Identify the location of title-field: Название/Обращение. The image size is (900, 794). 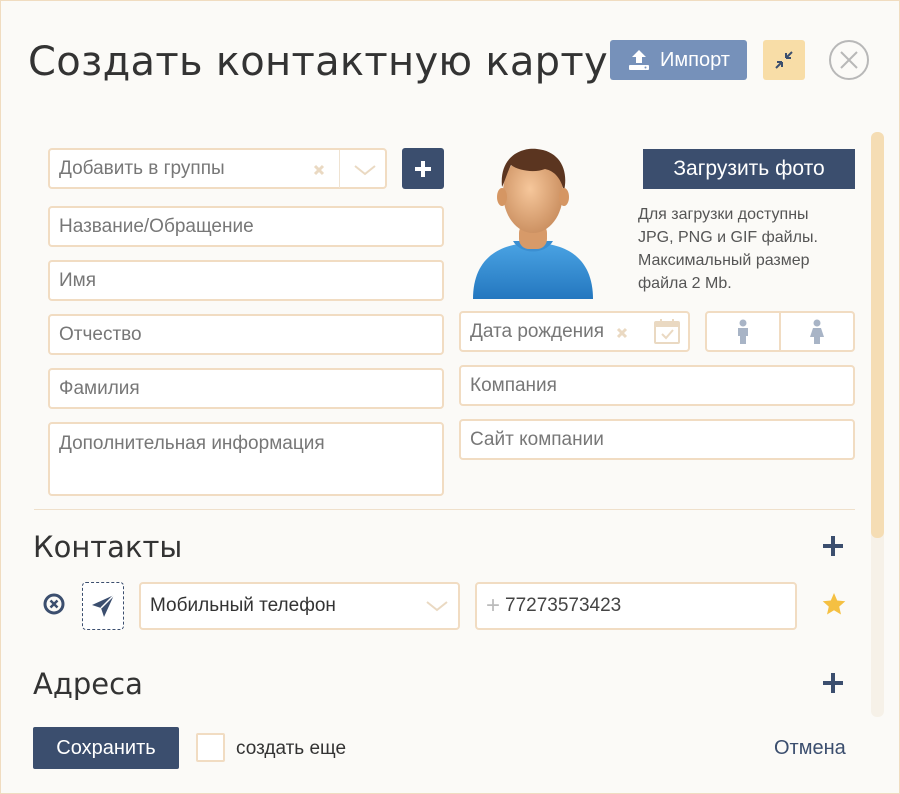
(246, 226).